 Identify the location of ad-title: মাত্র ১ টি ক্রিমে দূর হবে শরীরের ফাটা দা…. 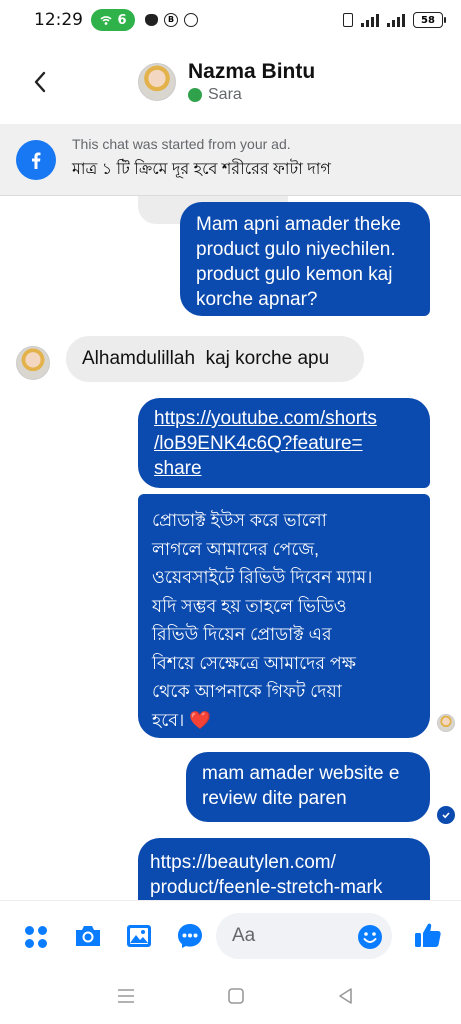
(201, 169).